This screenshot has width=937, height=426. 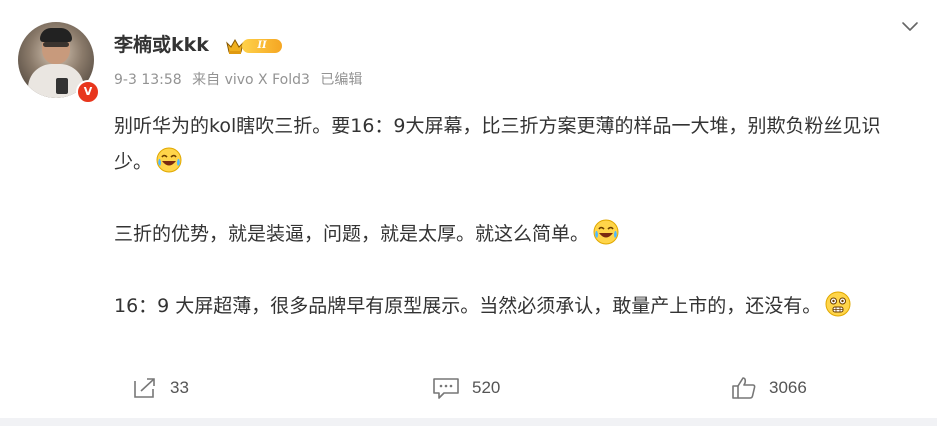 I want to click on like-button: 3066, so click(x=769, y=388).